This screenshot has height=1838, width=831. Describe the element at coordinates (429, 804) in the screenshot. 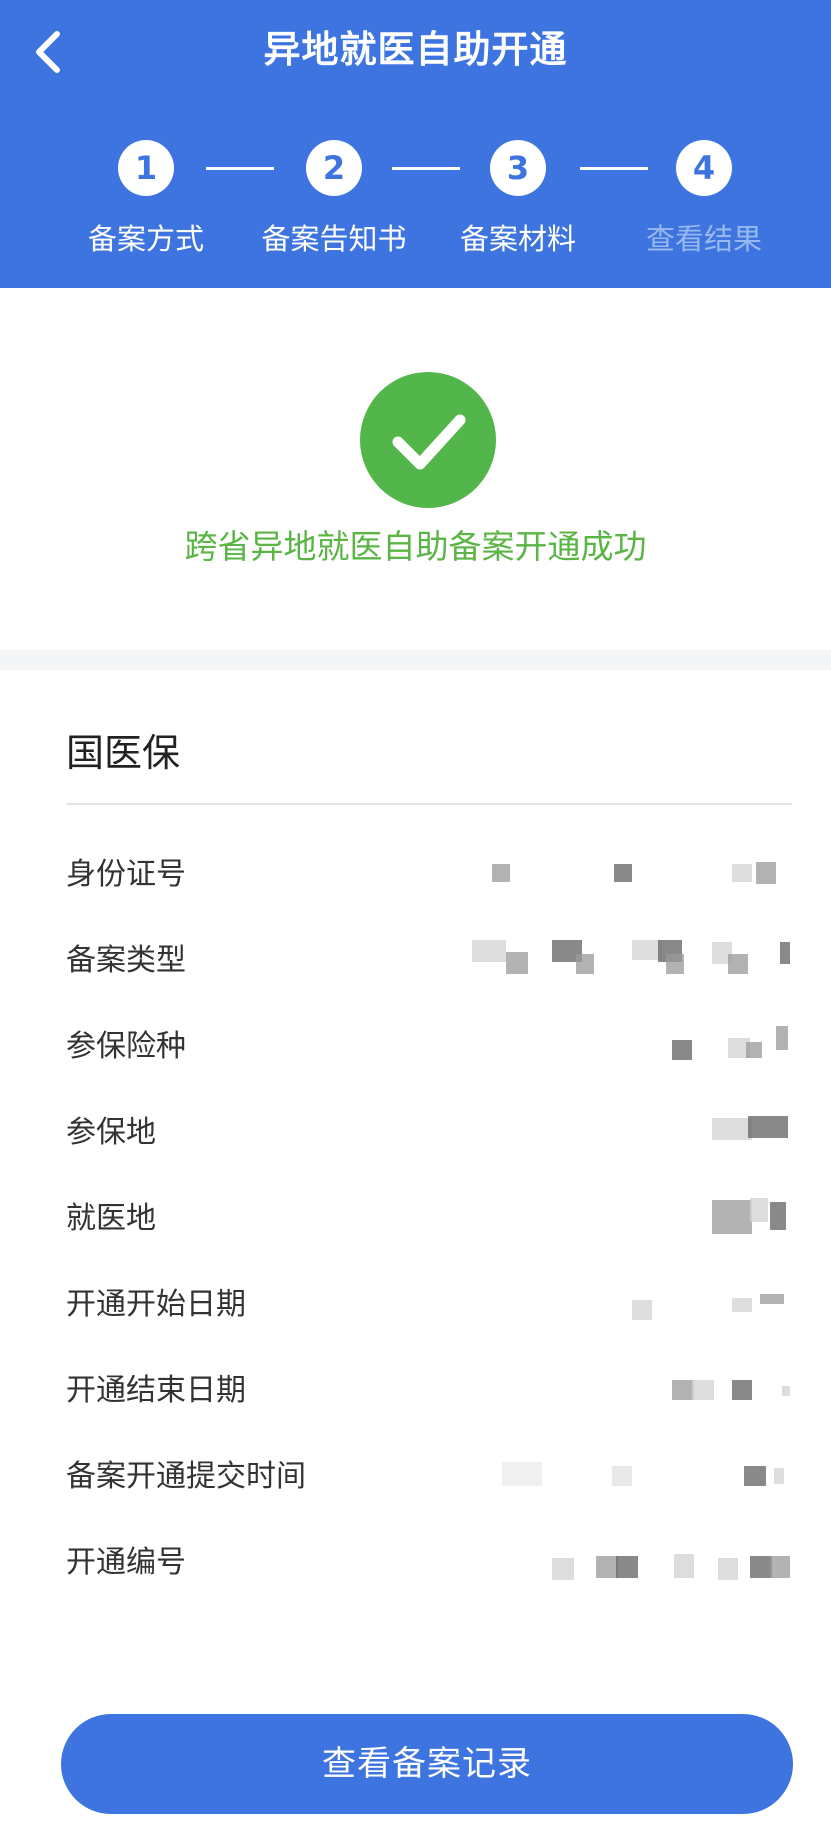

I see `divider` at that location.